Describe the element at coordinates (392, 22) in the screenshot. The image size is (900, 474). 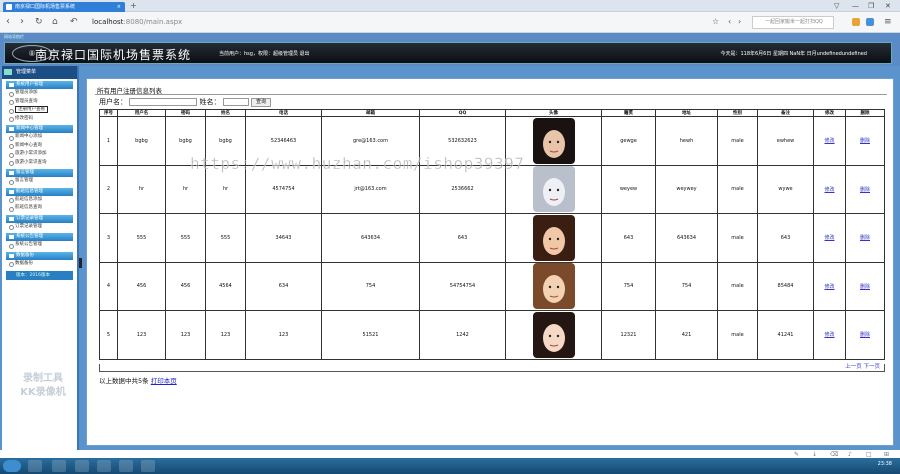
I see `address-bar: localhost:8080/main.aspx` at that location.